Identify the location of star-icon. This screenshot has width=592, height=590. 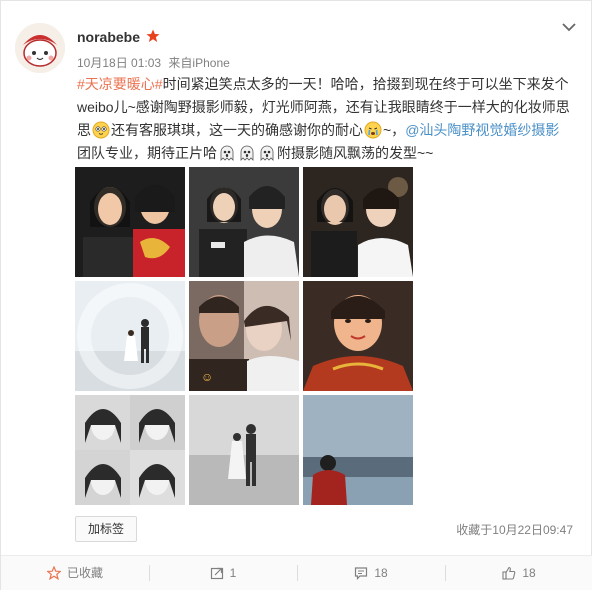
(54, 573).